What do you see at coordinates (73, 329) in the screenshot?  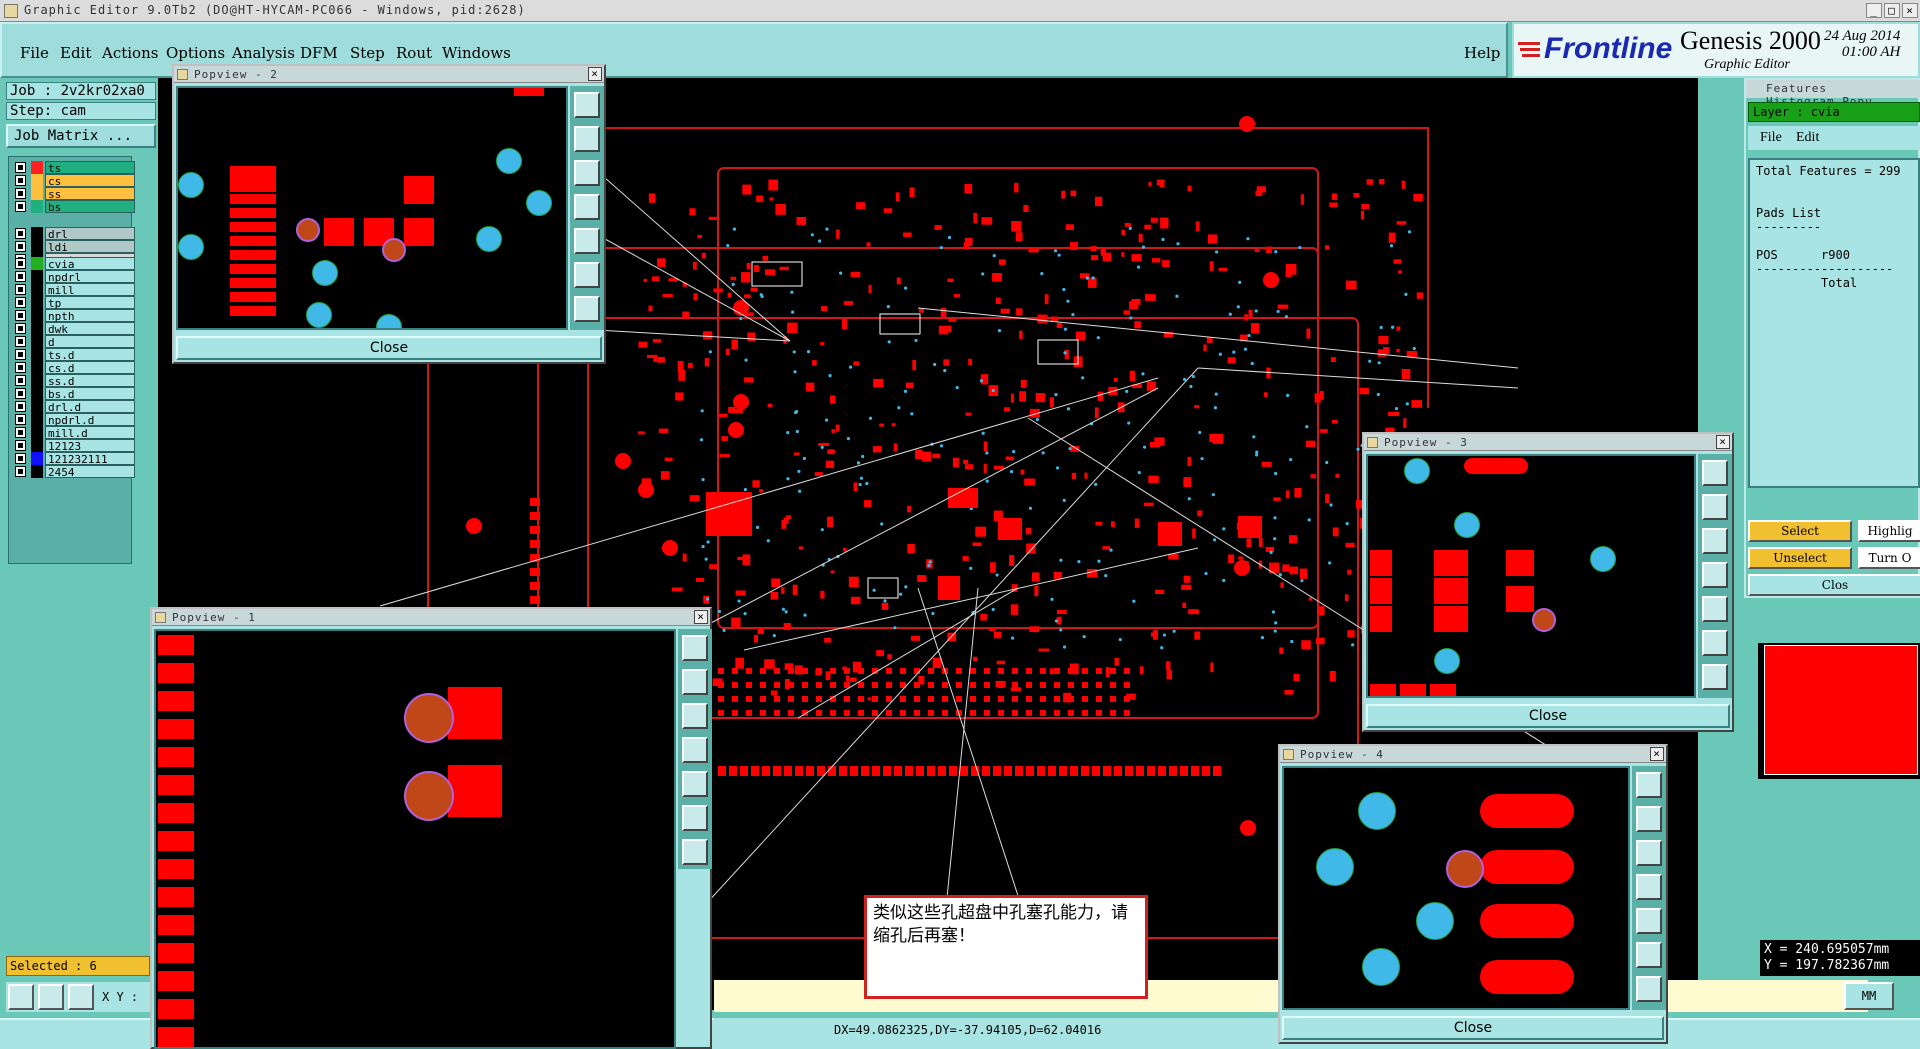 I see `layer-row-dwk: dwk` at bounding box center [73, 329].